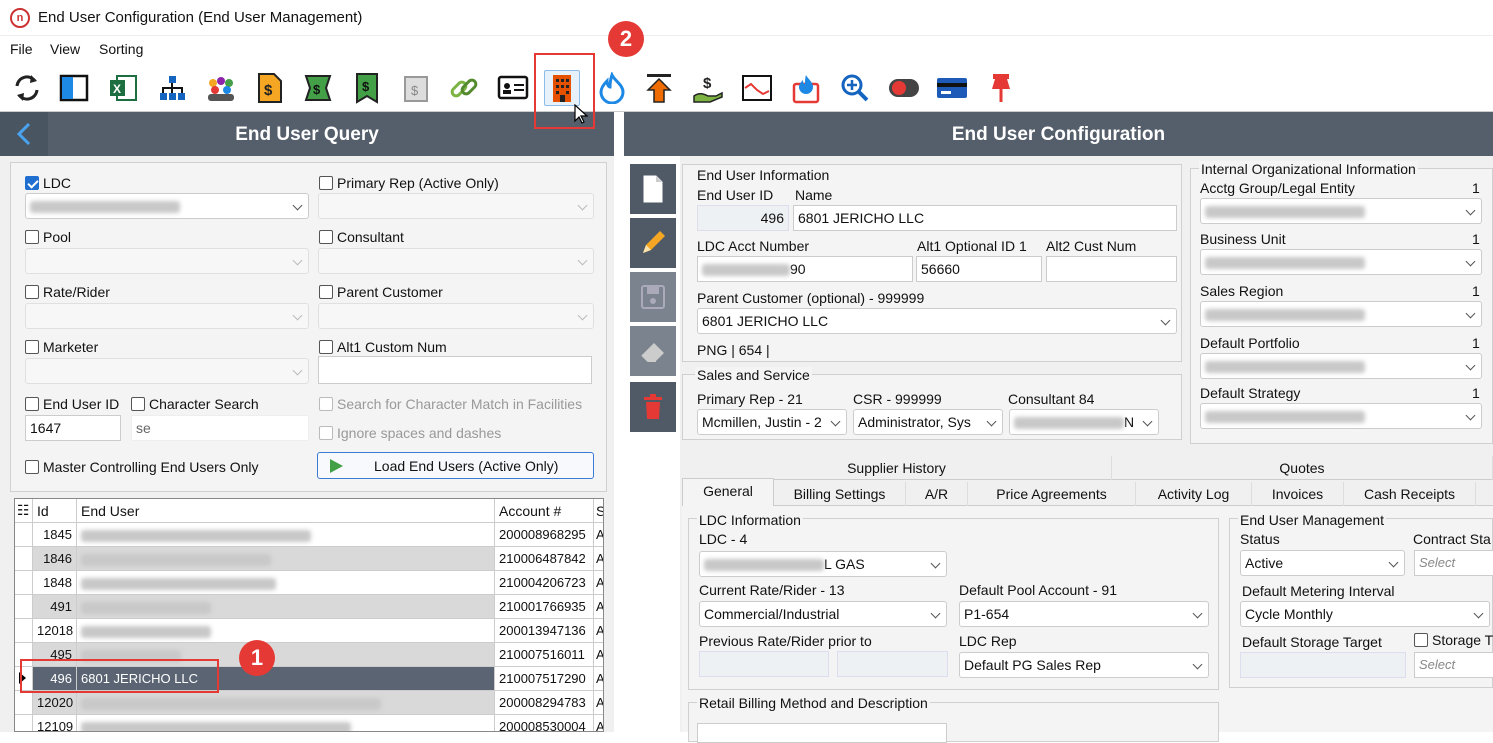  Describe the element at coordinates (937, 321) in the screenshot. I see `parent-customer-field: 6801 JERICHO LLC` at that location.